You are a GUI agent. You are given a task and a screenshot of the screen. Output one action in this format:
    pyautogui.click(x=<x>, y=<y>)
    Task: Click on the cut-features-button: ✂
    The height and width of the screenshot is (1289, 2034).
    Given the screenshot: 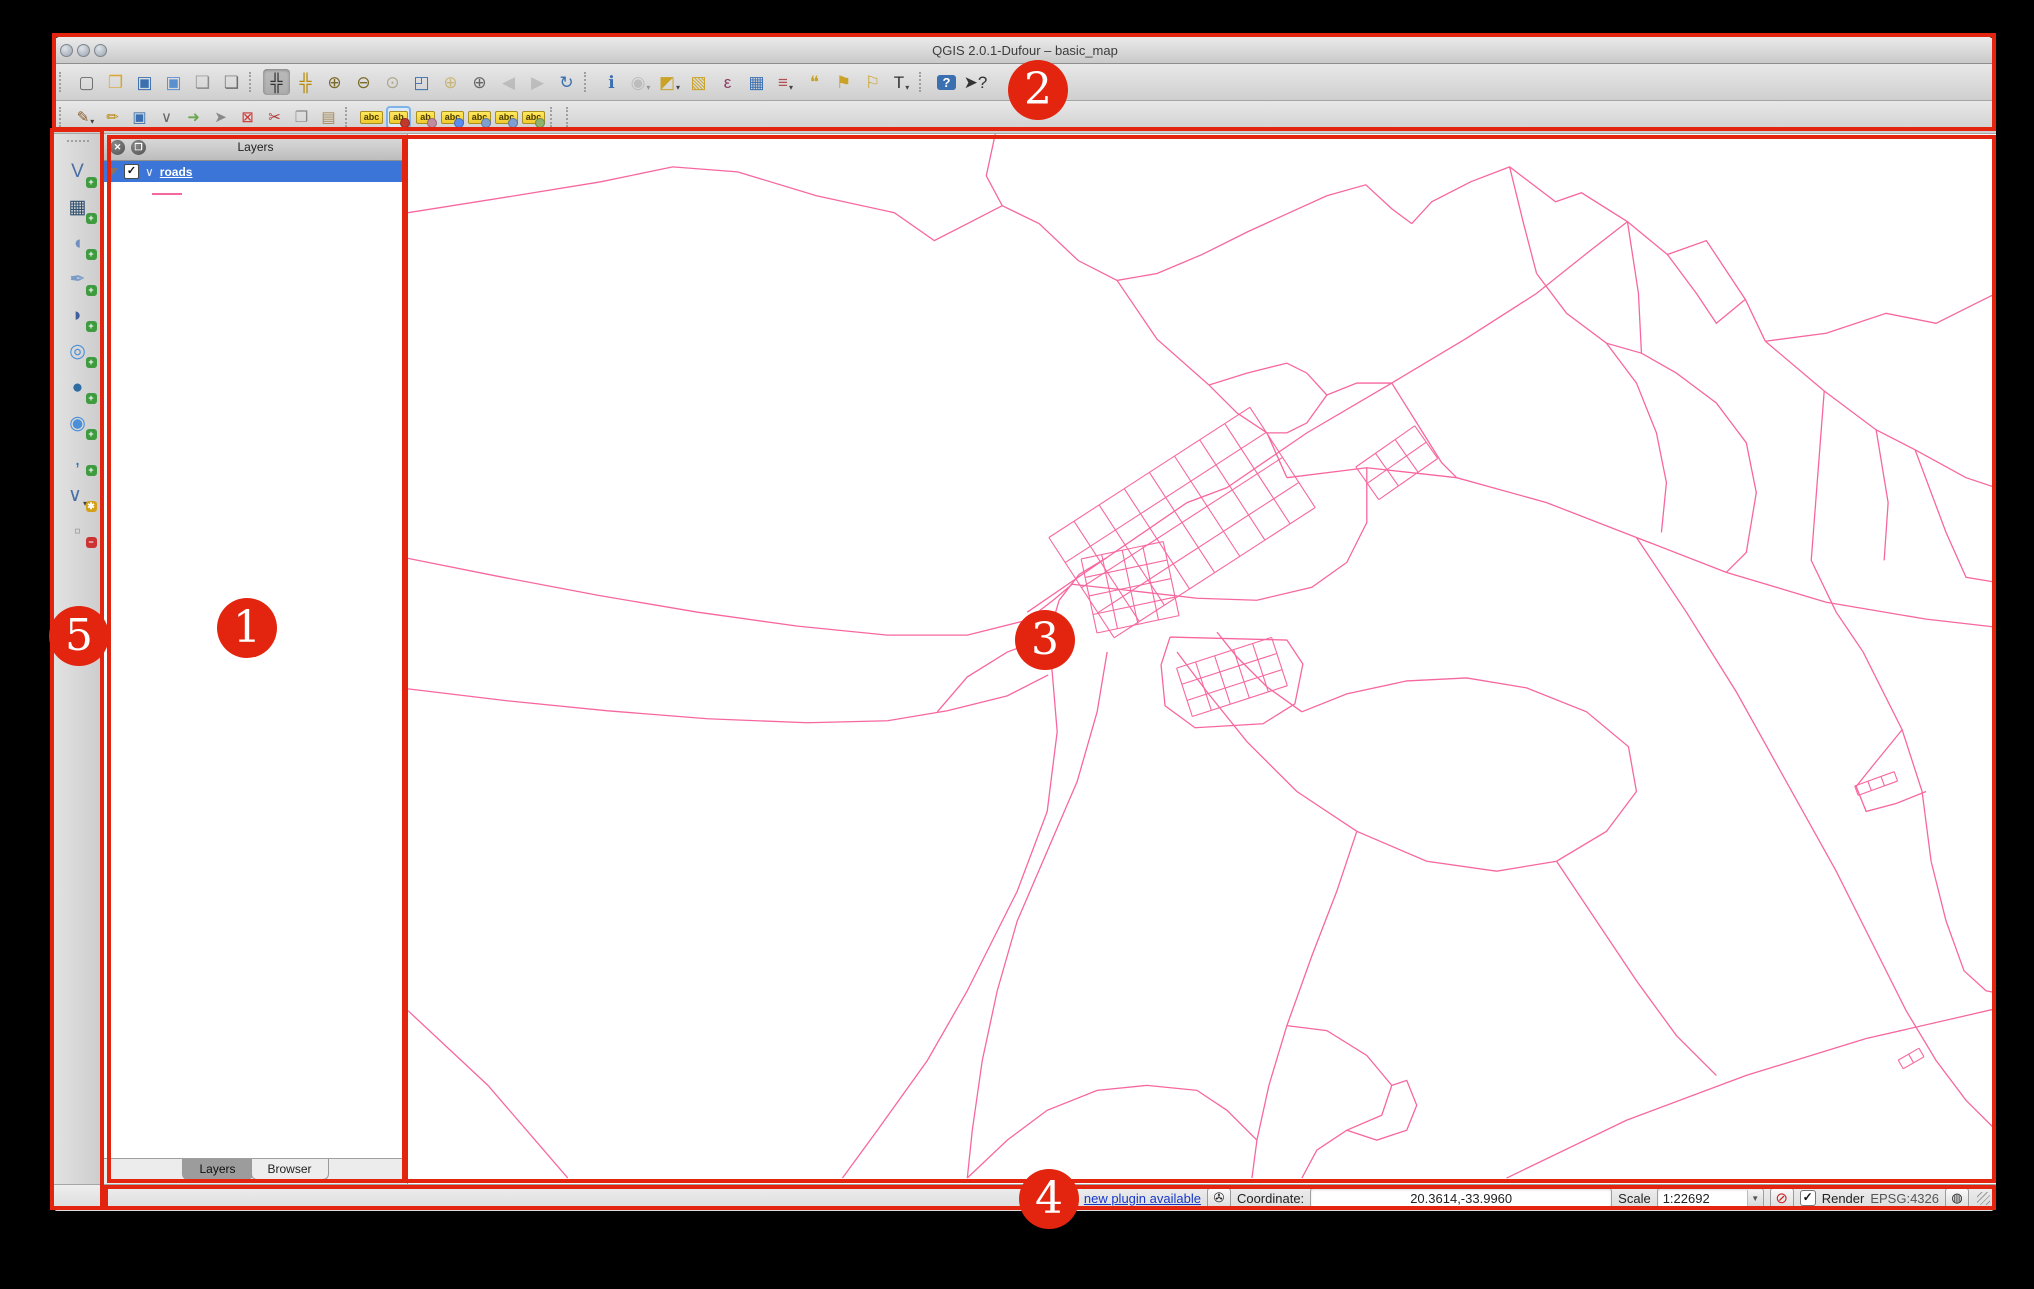 What is the action you would take?
    pyautogui.click(x=274, y=117)
    